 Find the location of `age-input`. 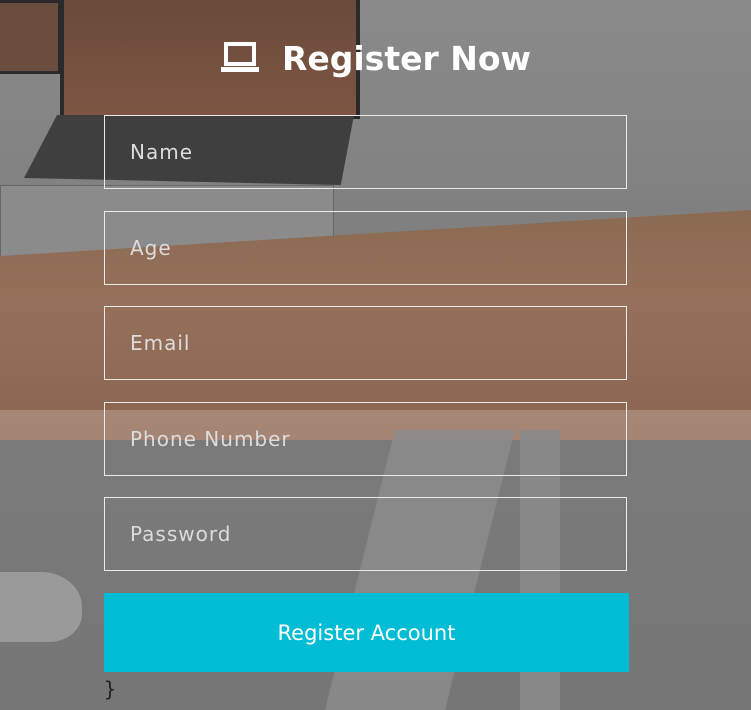

age-input is located at coordinates (365, 248).